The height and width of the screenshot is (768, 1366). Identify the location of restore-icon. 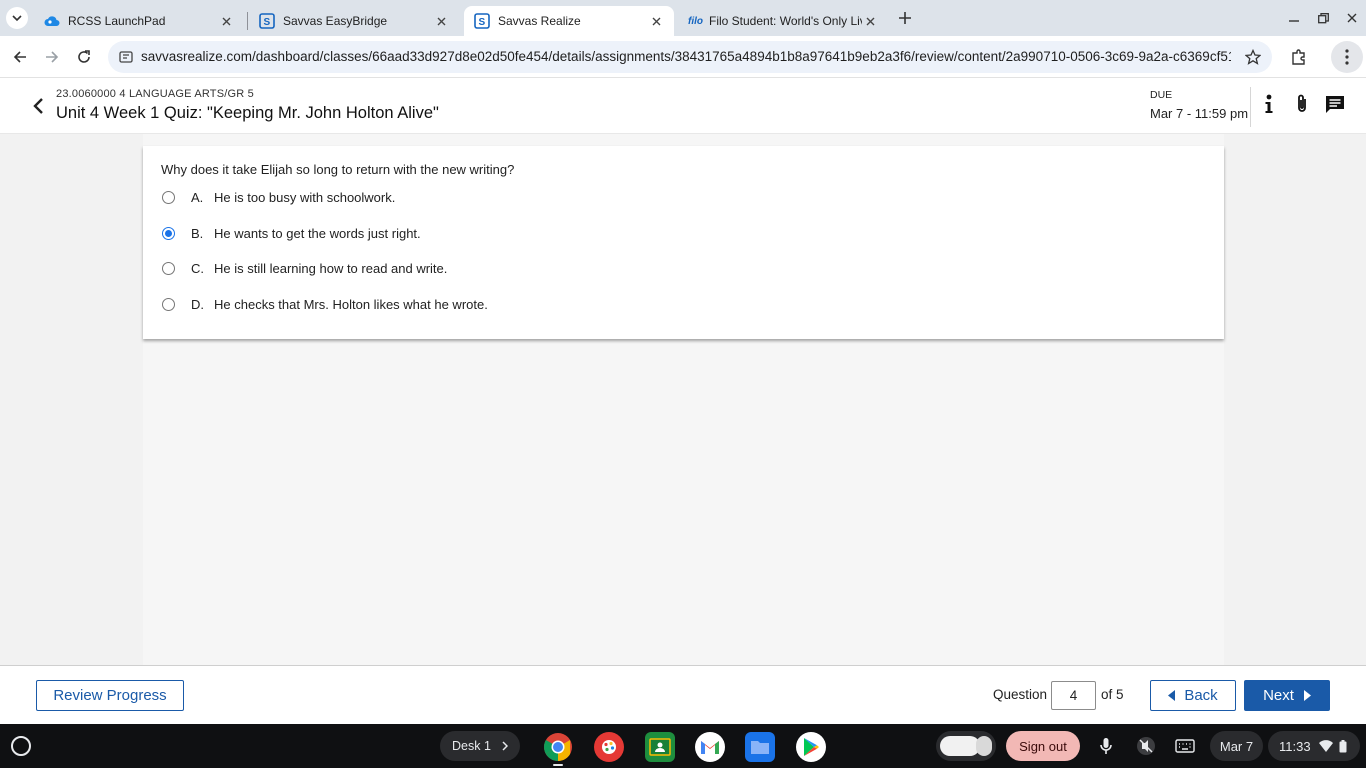
(1323, 17).